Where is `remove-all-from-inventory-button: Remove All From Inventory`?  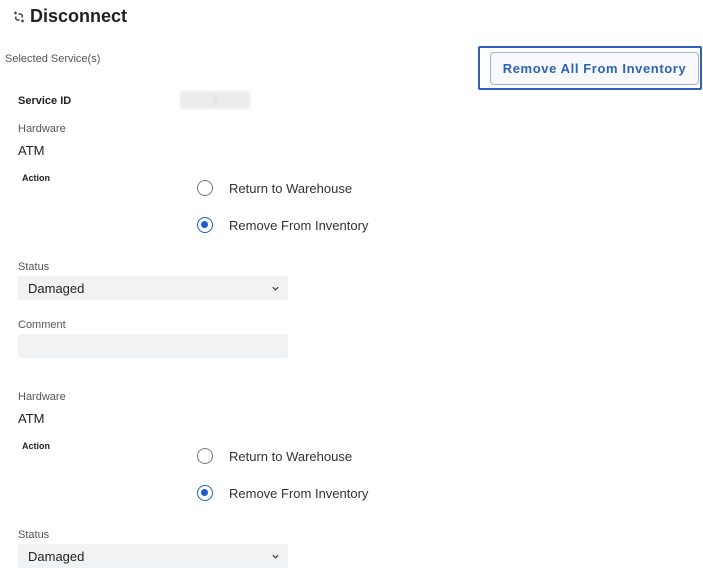
remove-all-from-inventory-button: Remove All From Inventory is located at coordinates (594, 68).